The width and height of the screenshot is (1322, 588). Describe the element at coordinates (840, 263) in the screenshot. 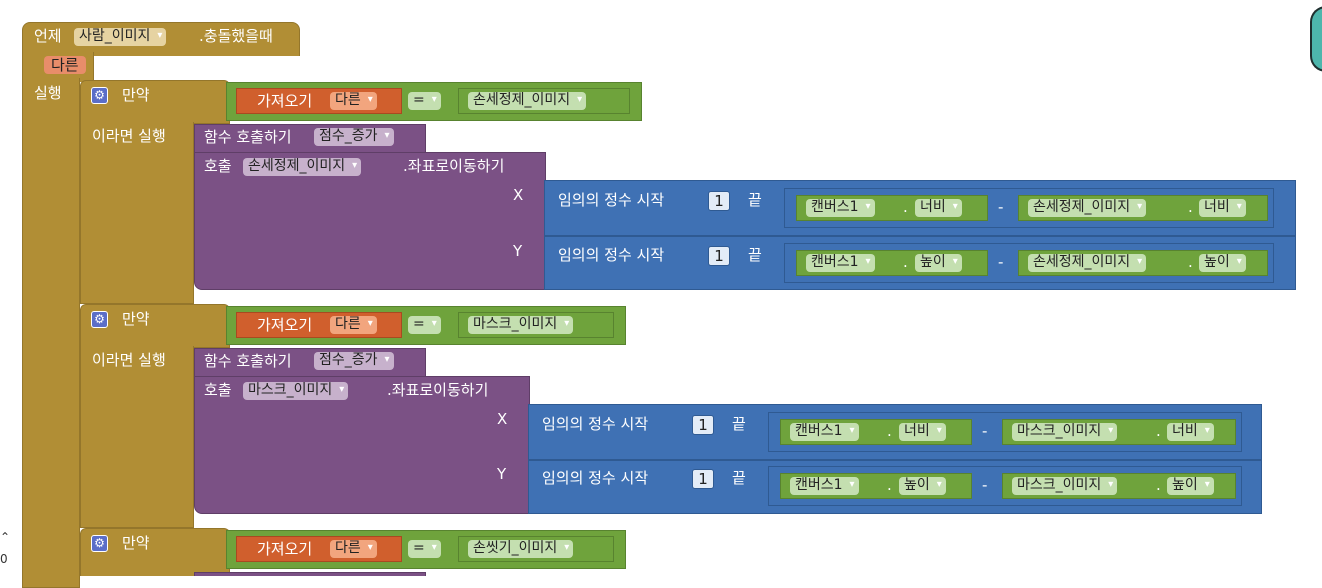

I see `canvas-dropdown-y1: 캔버스1` at that location.